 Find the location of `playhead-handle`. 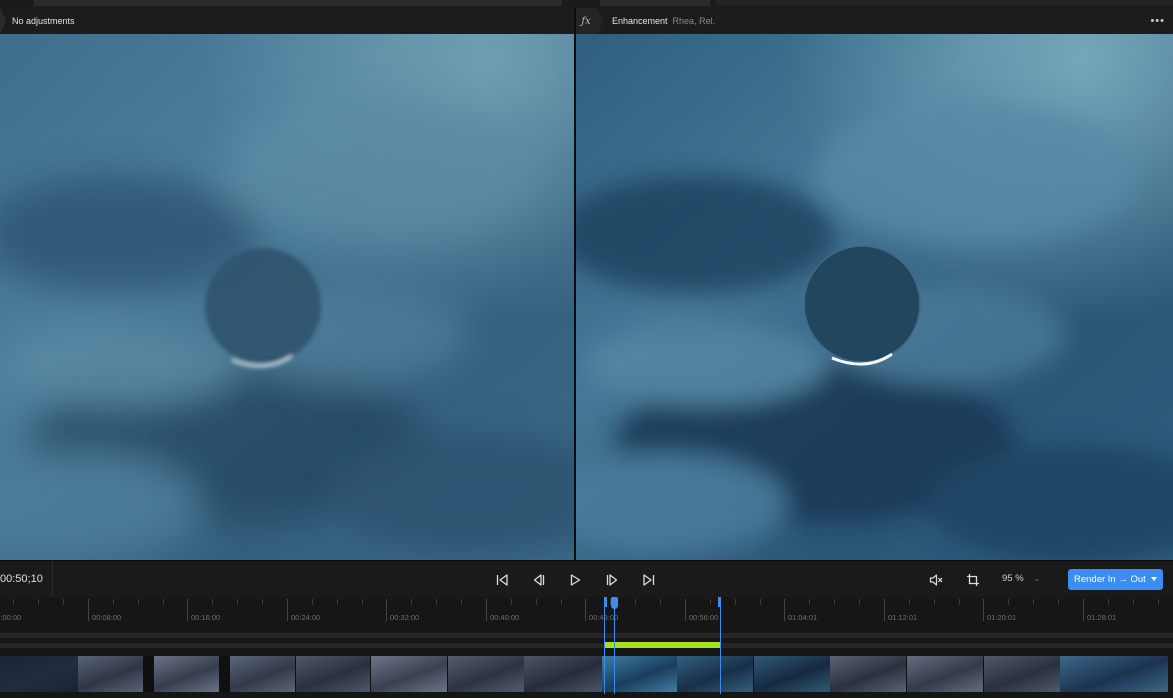

playhead-handle is located at coordinates (614, 603).